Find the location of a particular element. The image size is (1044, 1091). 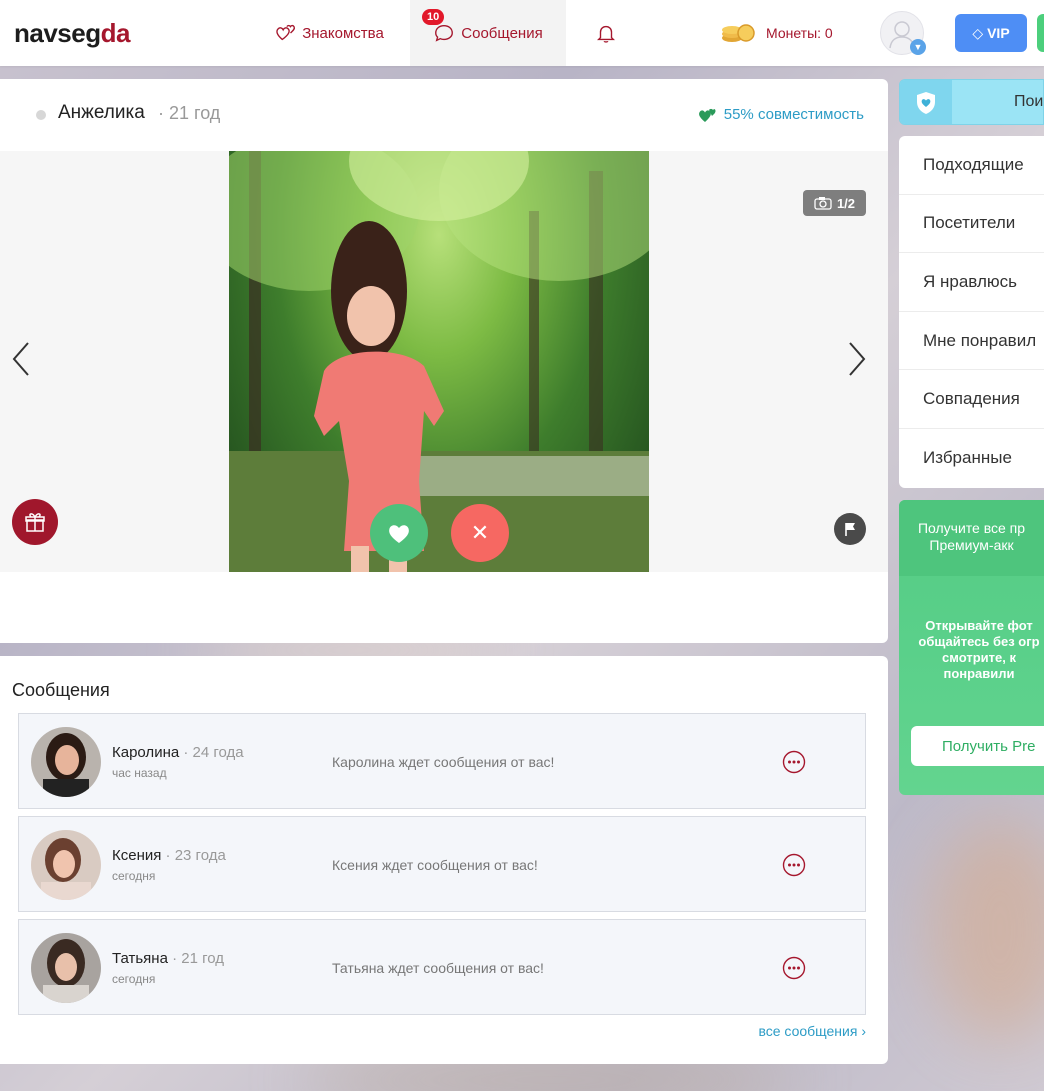

messages-title: Сообщения is located at coordinates (61, 690).